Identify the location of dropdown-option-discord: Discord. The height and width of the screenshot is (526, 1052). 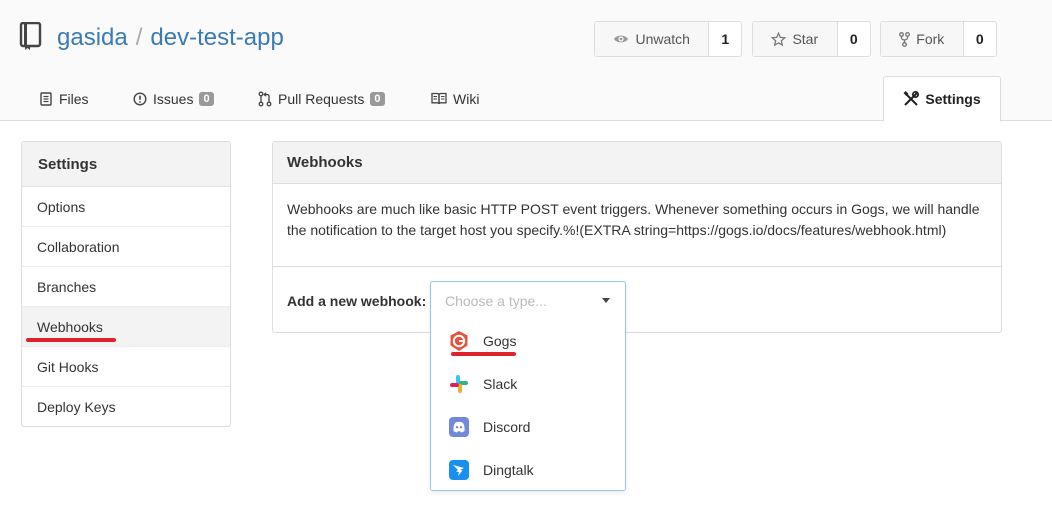
(528, 426).